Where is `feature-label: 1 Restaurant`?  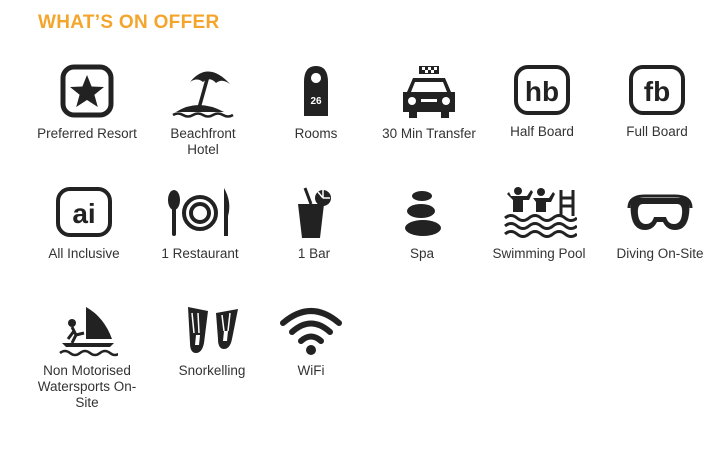
feature-label: 1 Restaurant is located at coordinates (200, 253).